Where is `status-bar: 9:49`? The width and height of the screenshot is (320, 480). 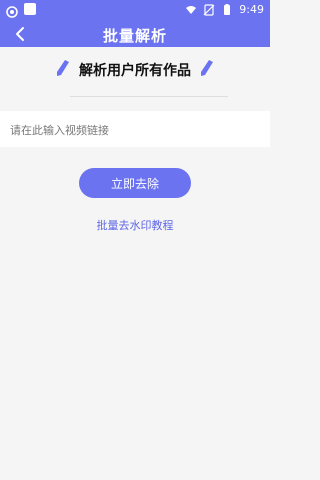 status-bar: 9:49 is located at coordinates (135, 10).